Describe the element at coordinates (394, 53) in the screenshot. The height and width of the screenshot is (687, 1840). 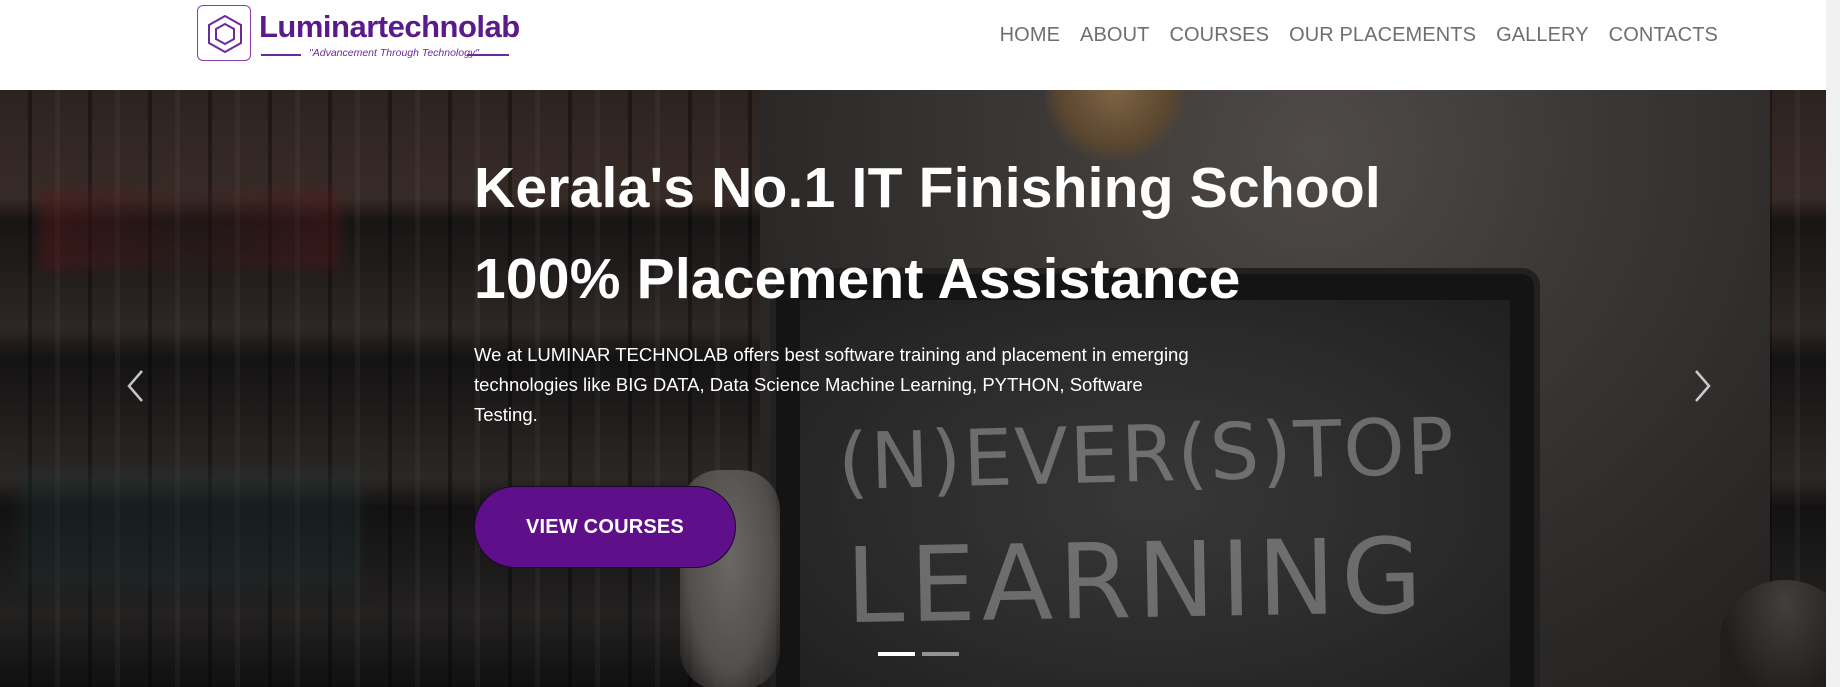
I see `brand-tagline-text: "Advancement Through Technology"` at that location.